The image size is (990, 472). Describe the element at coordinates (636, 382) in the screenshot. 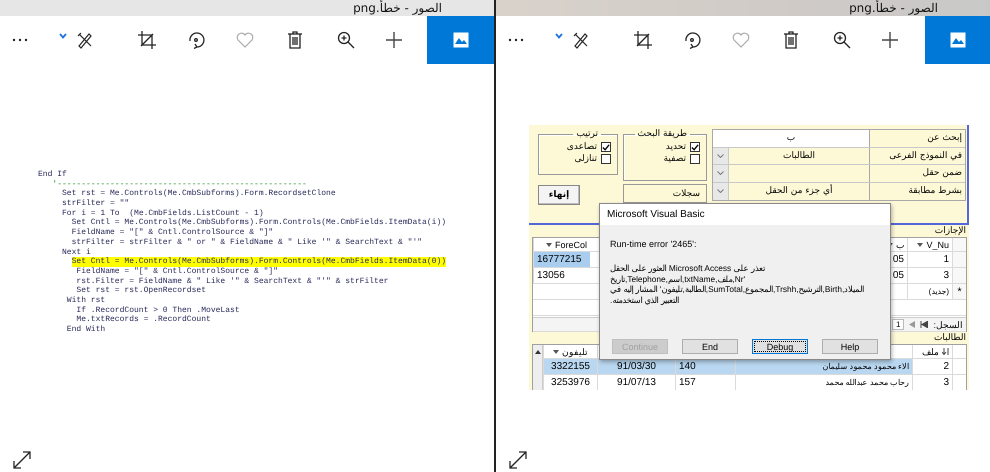

I see `table-cell: 91/07/13` at that location.